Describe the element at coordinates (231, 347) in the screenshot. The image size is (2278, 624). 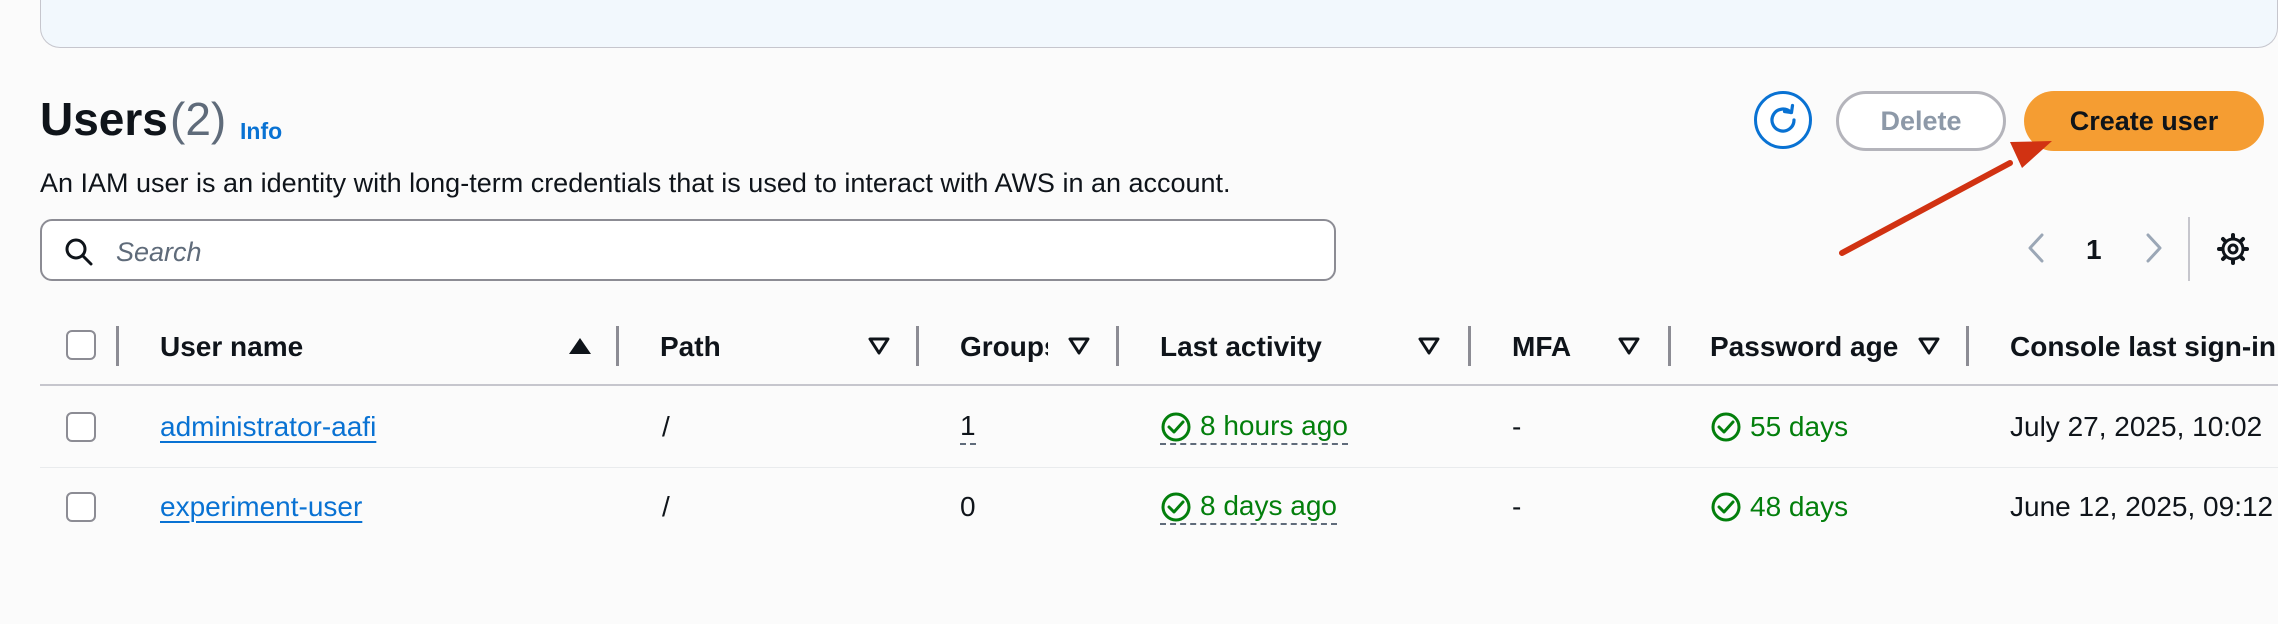
I see `column-header-user-name: User name` at that location.